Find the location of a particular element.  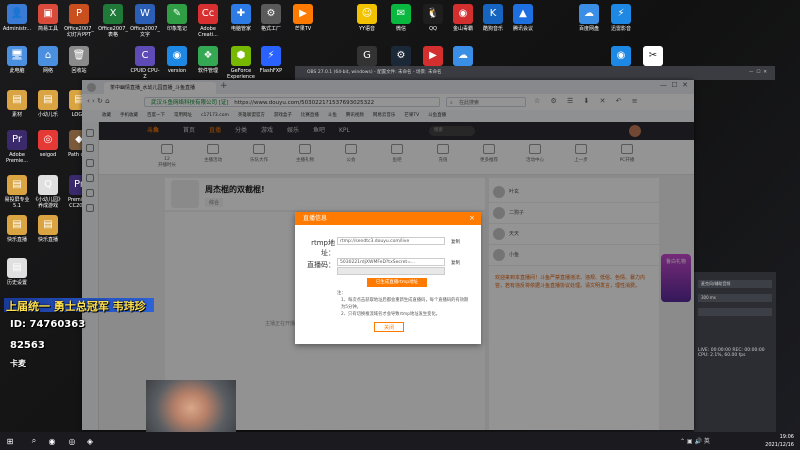

desktop-icon: 🖥 此电脑 is located at coordinates (17, 60).